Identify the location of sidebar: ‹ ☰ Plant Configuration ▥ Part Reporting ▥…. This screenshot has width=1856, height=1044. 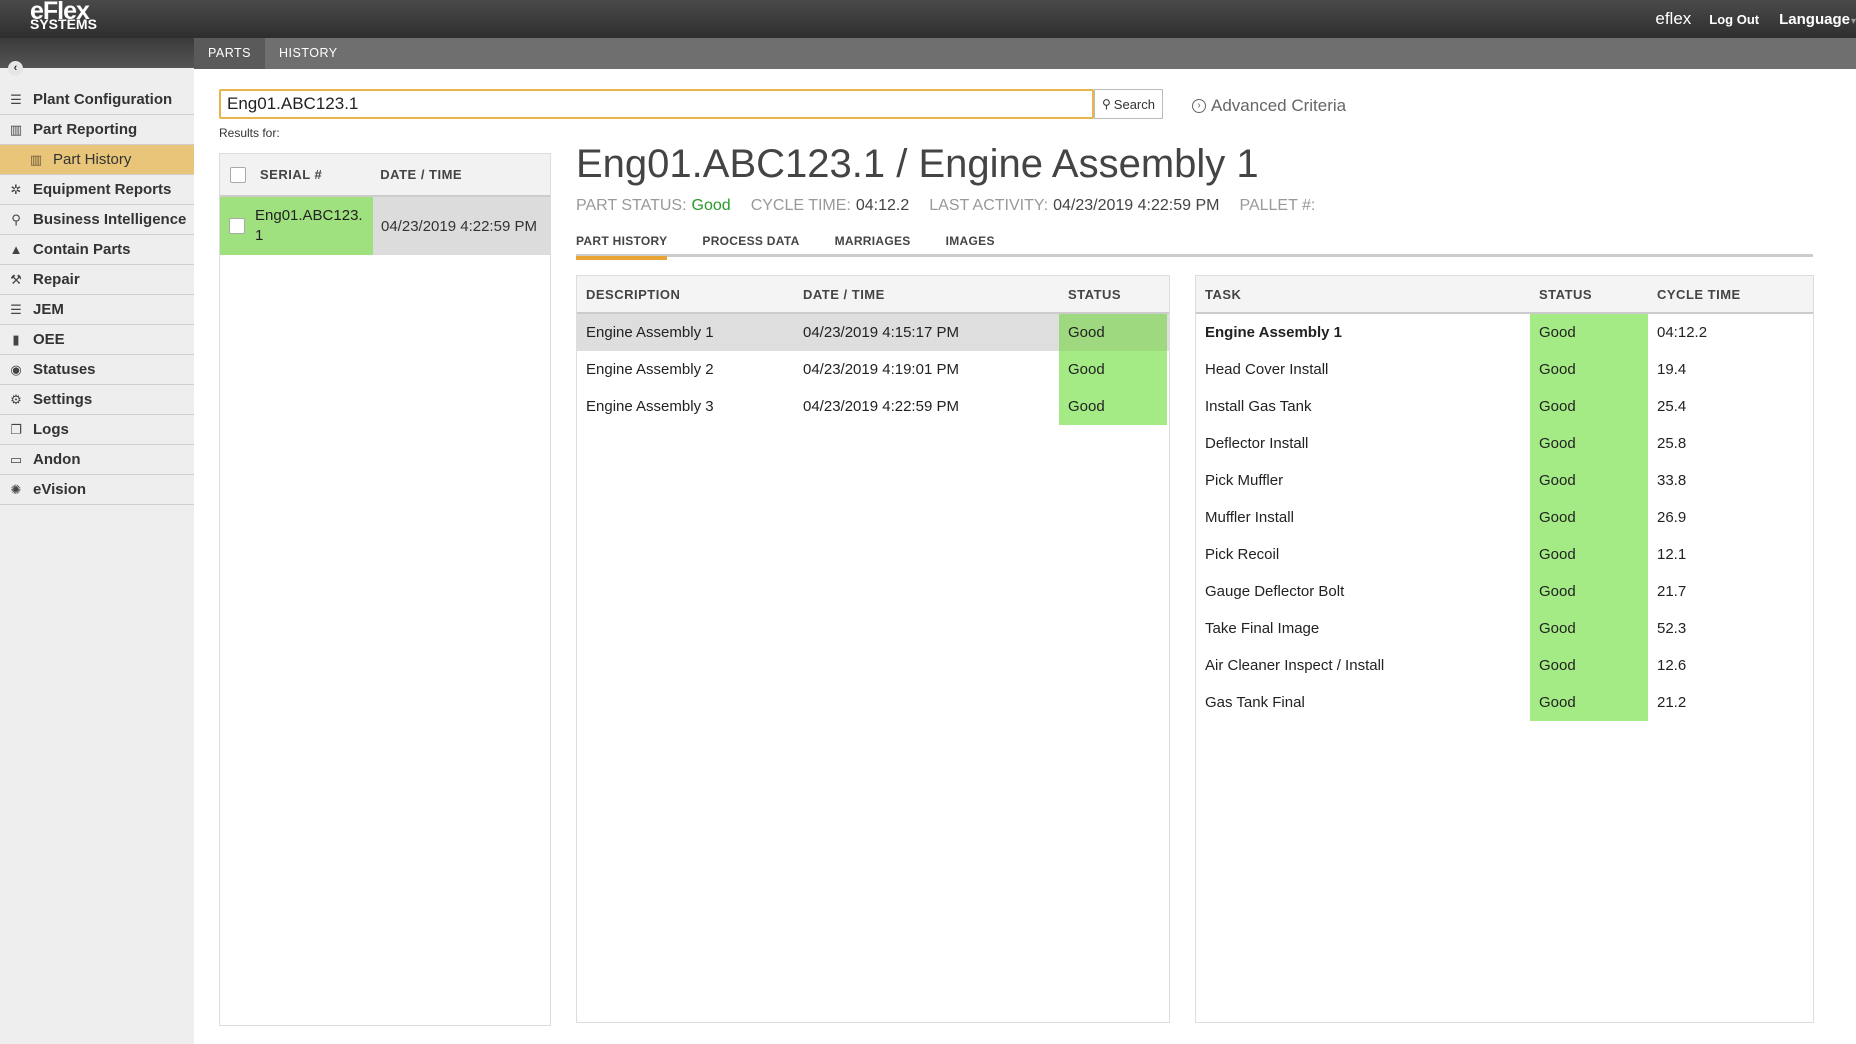
(97, 541).